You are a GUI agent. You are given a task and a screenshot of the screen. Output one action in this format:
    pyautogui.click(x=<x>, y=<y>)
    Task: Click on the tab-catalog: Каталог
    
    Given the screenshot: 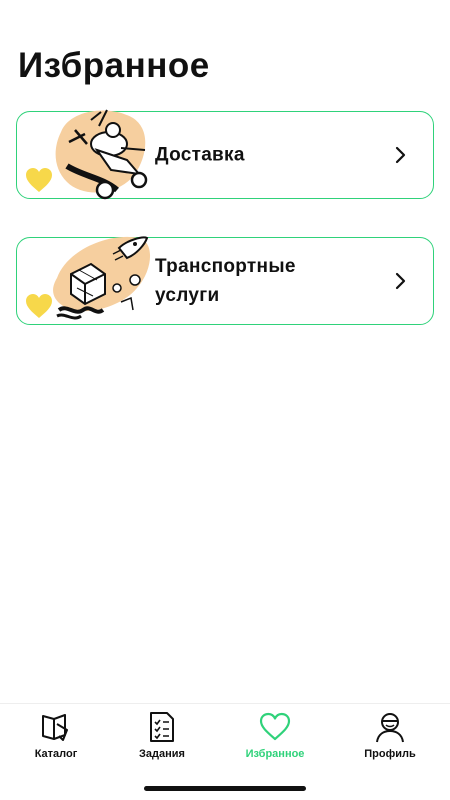 What is the action you would take?
    pyautogui.click(x=56, y=740)
    